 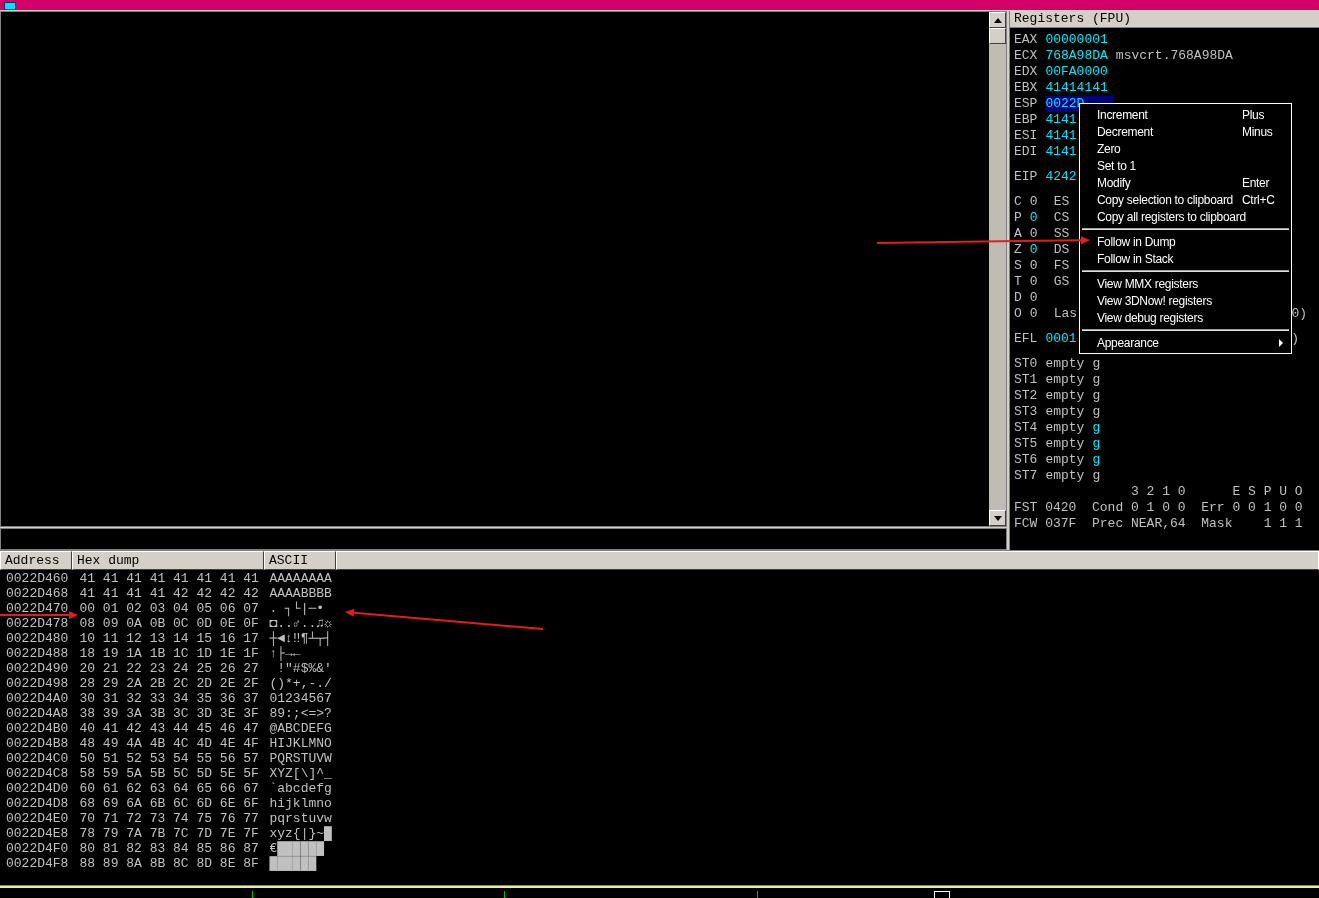 What do you see at coordinates (169, 653) in the screenshot?
I see `hex-cell-text: 18 19 1A 1B 1C 1D 1E 1F` at bounding box center [169, 653].